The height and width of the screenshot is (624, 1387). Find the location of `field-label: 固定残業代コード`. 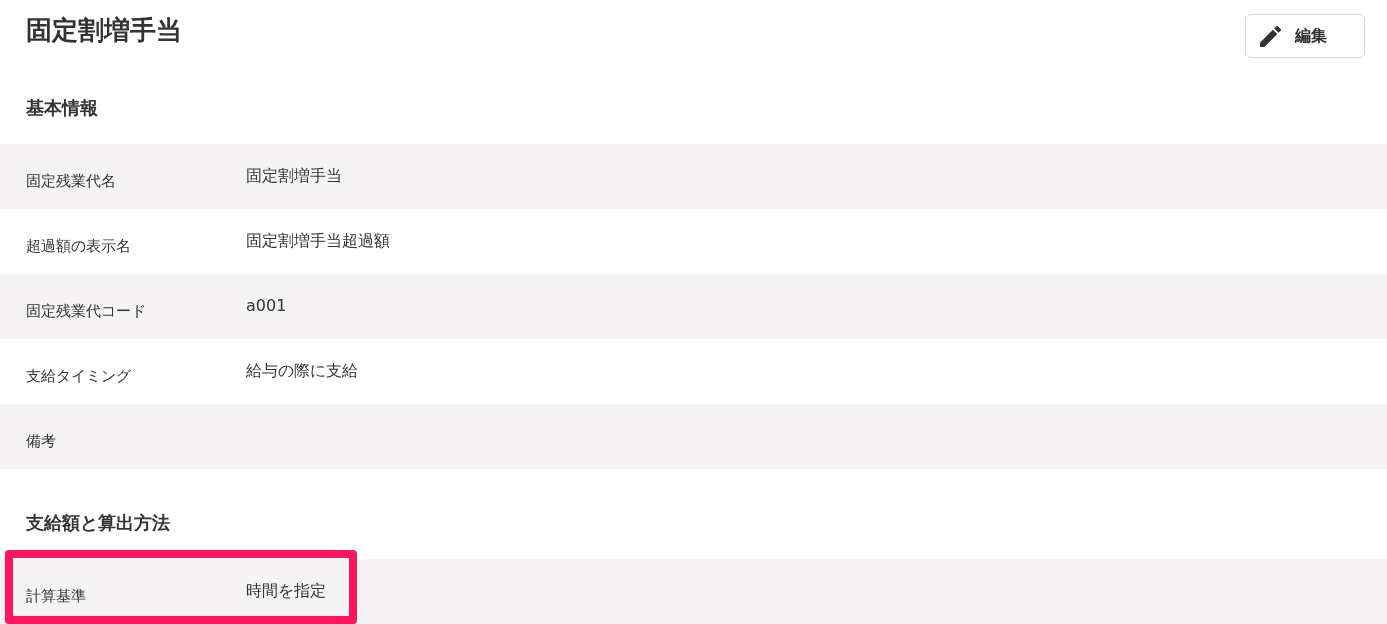

field-label: 固定残業代コード is located at coordinates (86, 311).